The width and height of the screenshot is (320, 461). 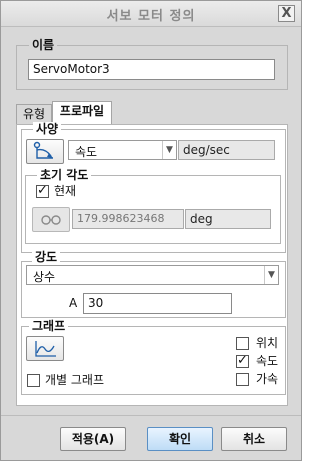 What do you see at coordinates (128, 219) in the screenshot?
I see `angle-value-field: 179.998623468` at bounding box center [128, 219].